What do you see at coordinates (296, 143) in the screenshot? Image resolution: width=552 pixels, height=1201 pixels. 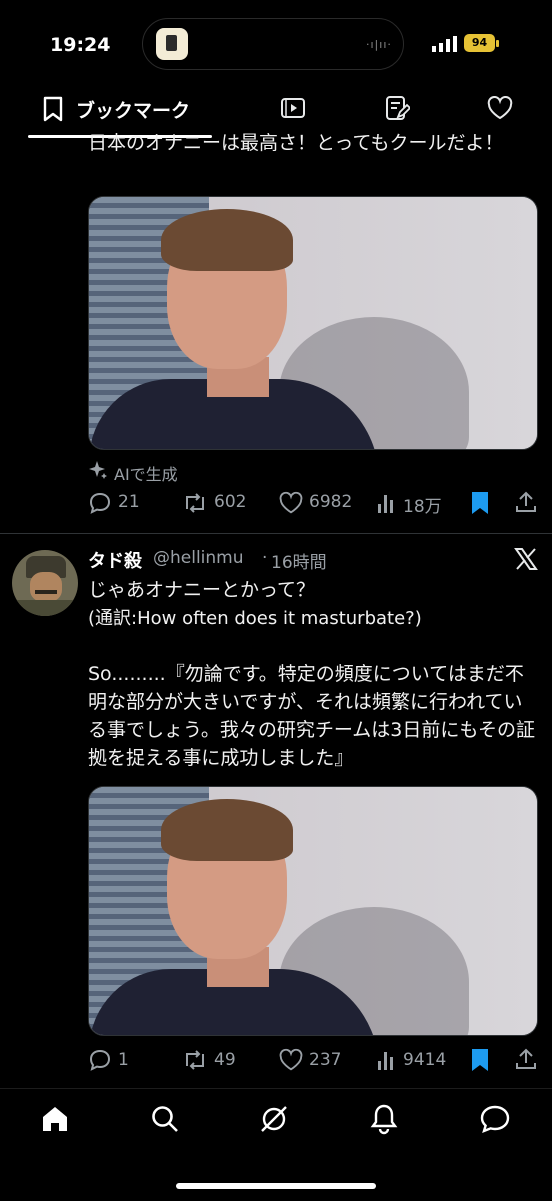 I see `post1-text: 日本のオナニーは最高さ！とってもクールだよ！` at bounding box center [296, 143].